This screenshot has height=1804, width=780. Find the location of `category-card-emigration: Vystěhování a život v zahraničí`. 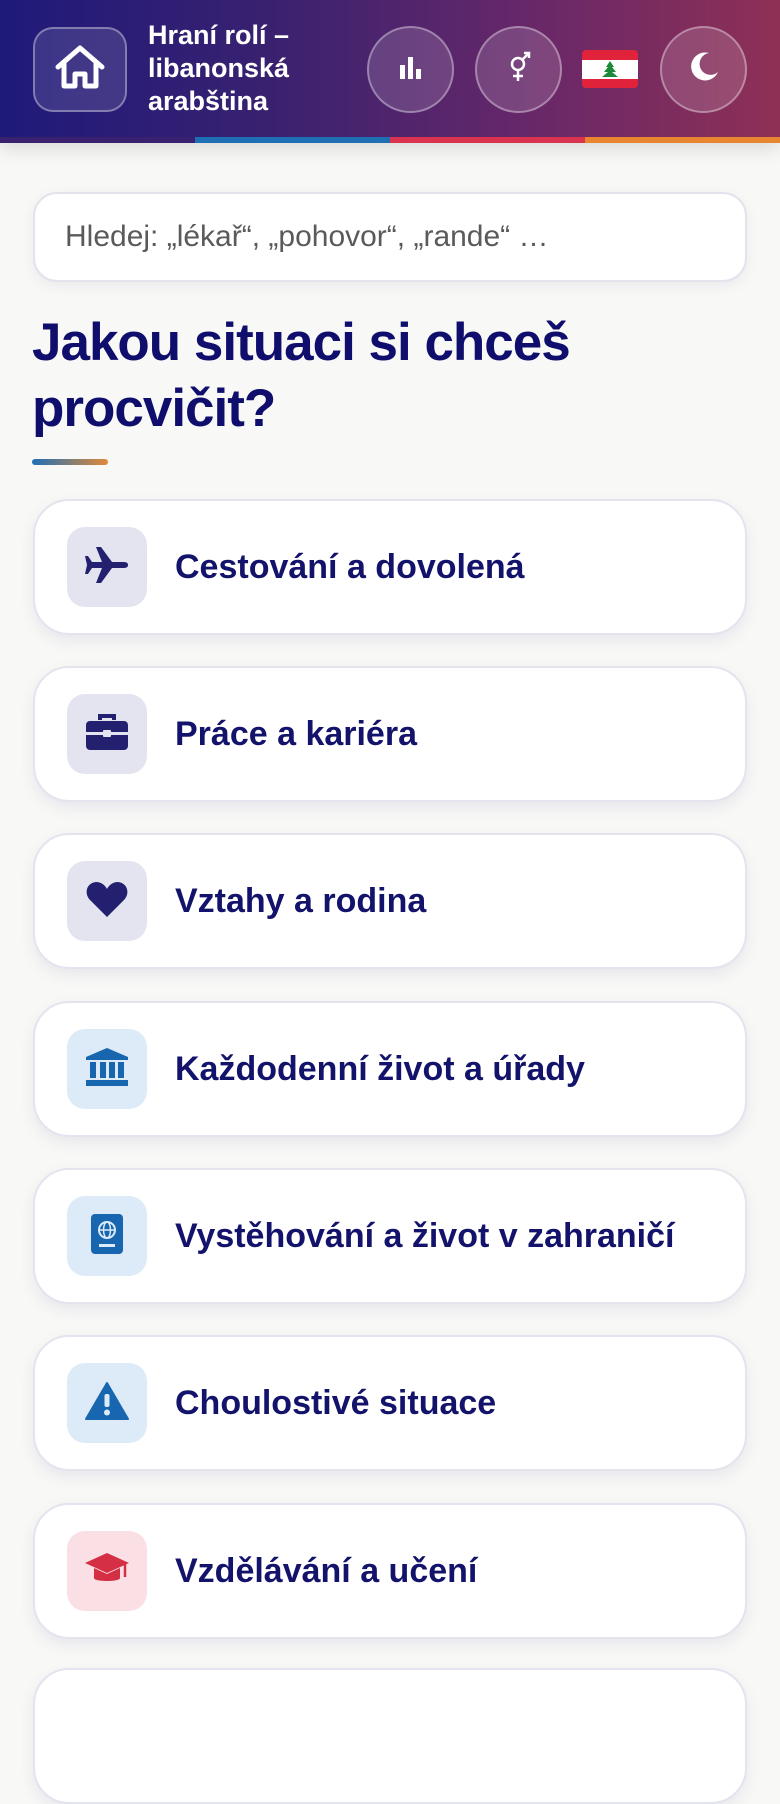

category-card-emigration: Vystěhování a život v zahraničí is located at coordinates (390, 1236).